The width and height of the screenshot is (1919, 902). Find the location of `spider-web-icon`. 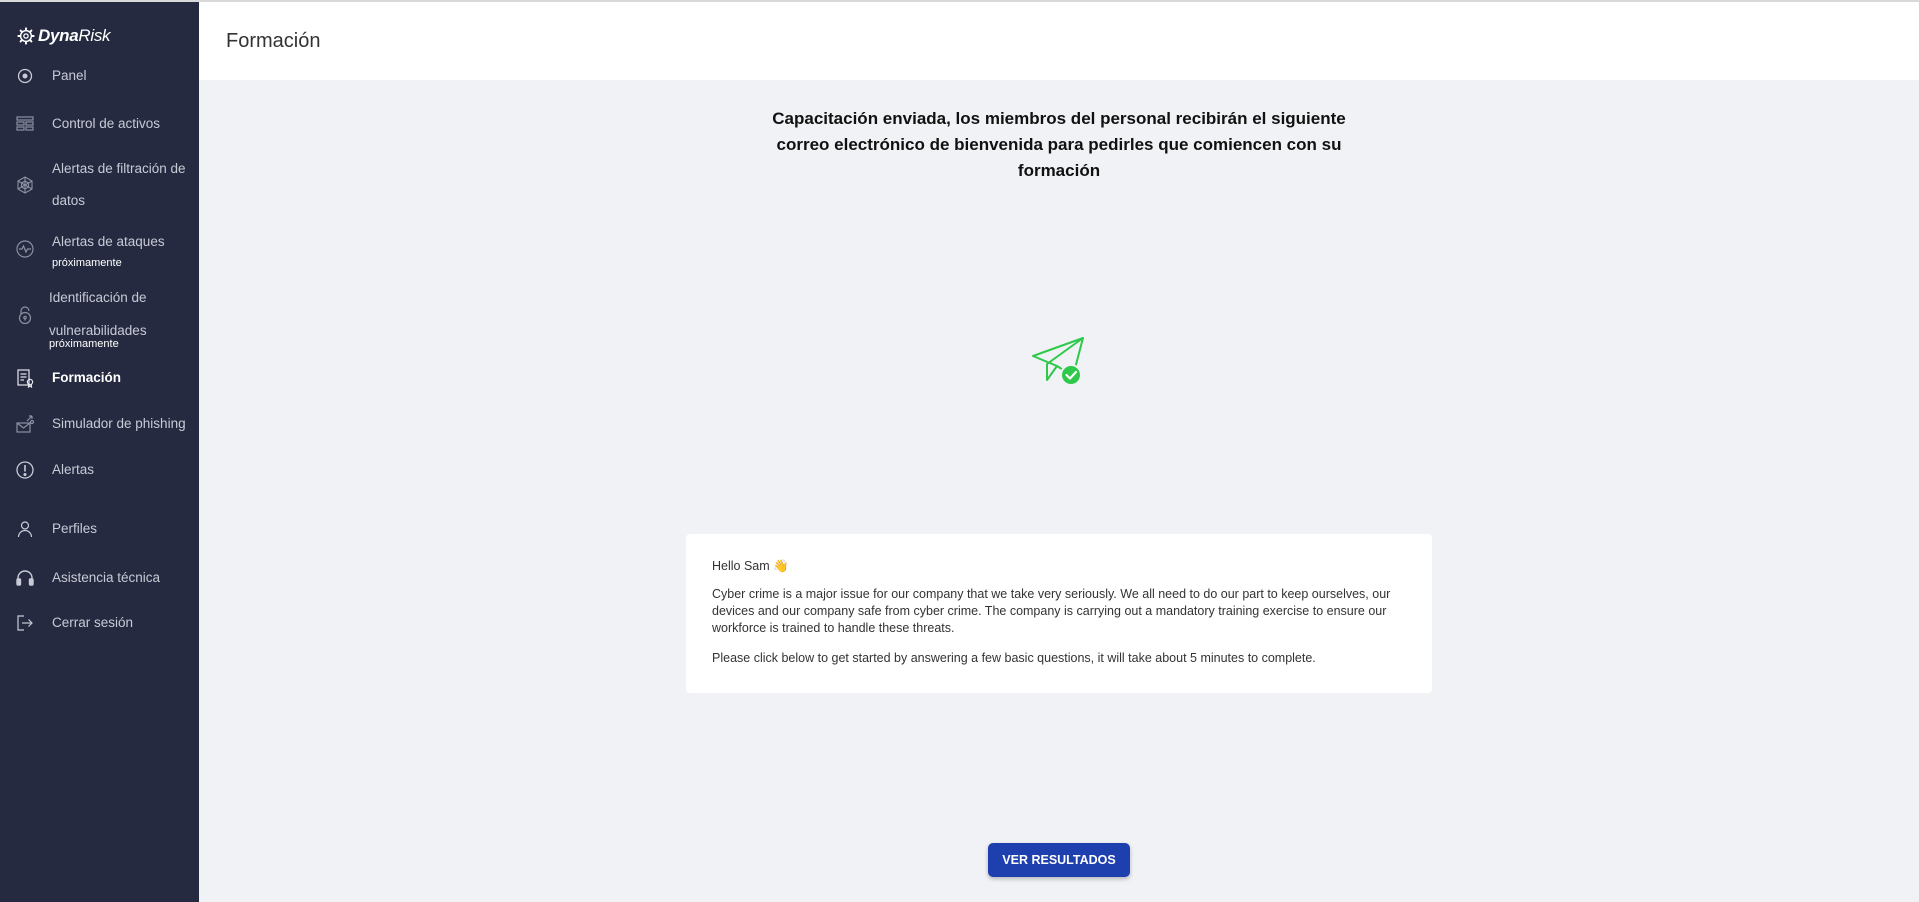

spider-web-icon is located at coordinates (25, 185).